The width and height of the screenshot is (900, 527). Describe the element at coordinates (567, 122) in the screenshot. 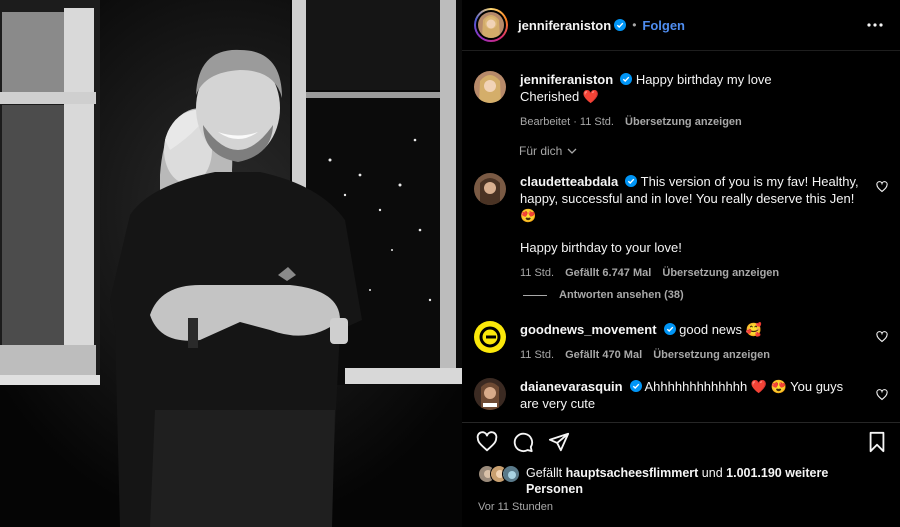

I see `caption-edited: Bearbeitet · 11 Std.` at that location.